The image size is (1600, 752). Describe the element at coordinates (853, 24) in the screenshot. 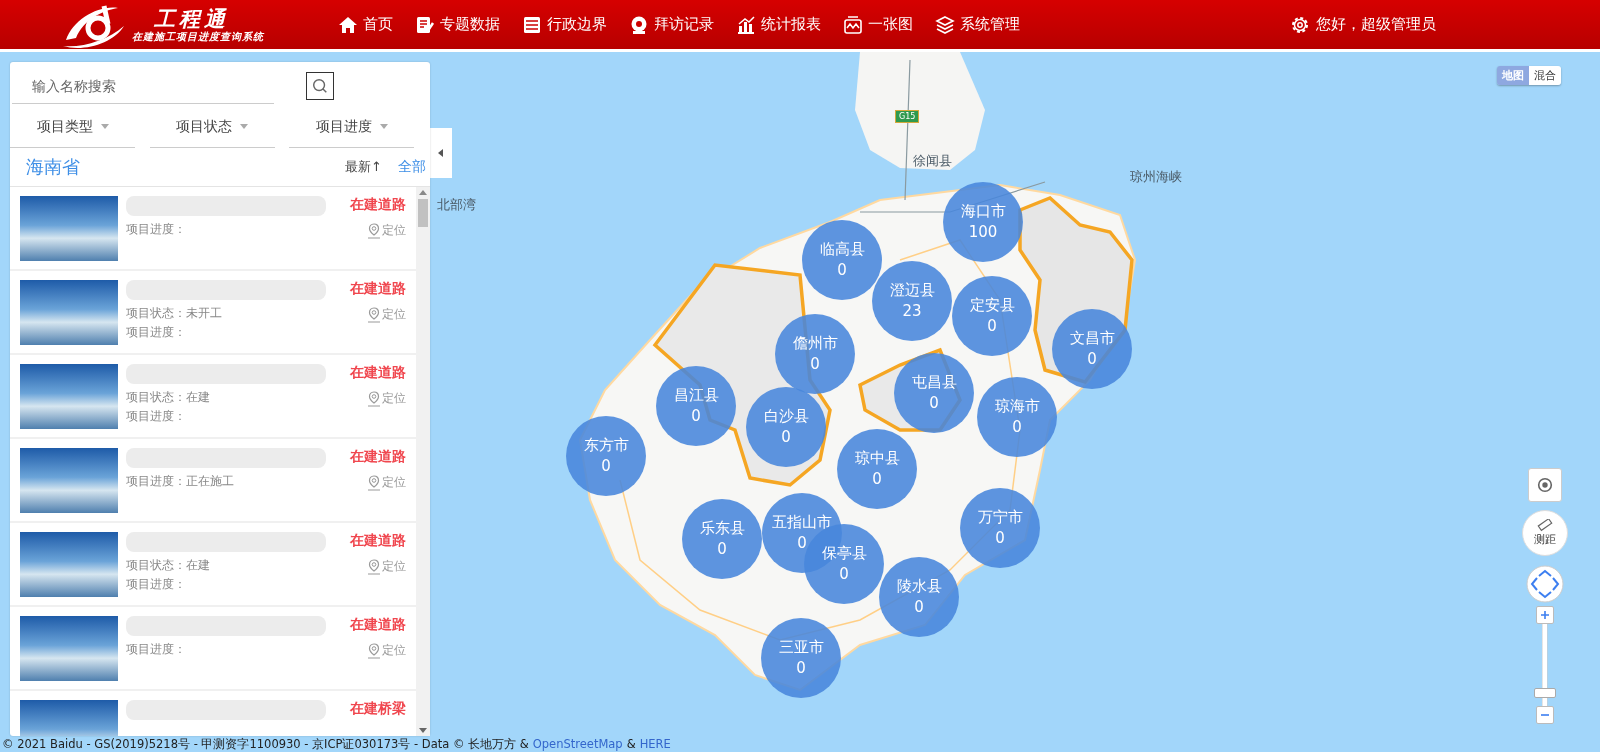

I see `picture-icon` at that location.